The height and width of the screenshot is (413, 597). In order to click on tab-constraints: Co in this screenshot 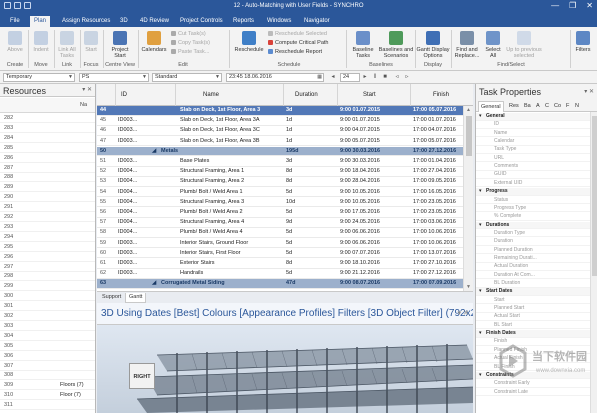, I will do `click(557, 106)`.